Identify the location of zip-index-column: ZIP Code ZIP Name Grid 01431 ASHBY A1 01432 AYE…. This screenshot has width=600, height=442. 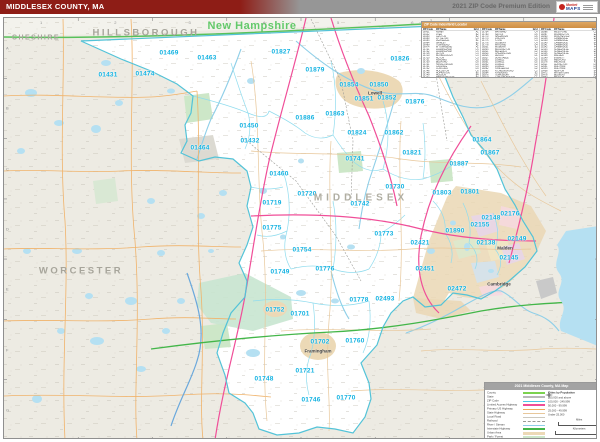
(451, 53).